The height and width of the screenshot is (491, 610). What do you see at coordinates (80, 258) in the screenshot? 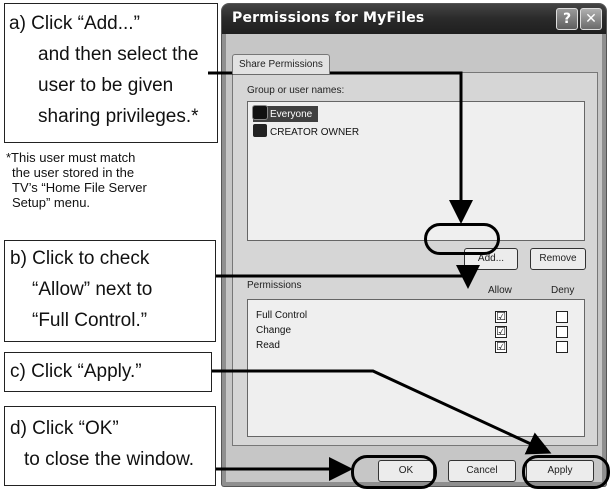
I see `callout-text: b) Click to check` at bounding box center [80, 258].